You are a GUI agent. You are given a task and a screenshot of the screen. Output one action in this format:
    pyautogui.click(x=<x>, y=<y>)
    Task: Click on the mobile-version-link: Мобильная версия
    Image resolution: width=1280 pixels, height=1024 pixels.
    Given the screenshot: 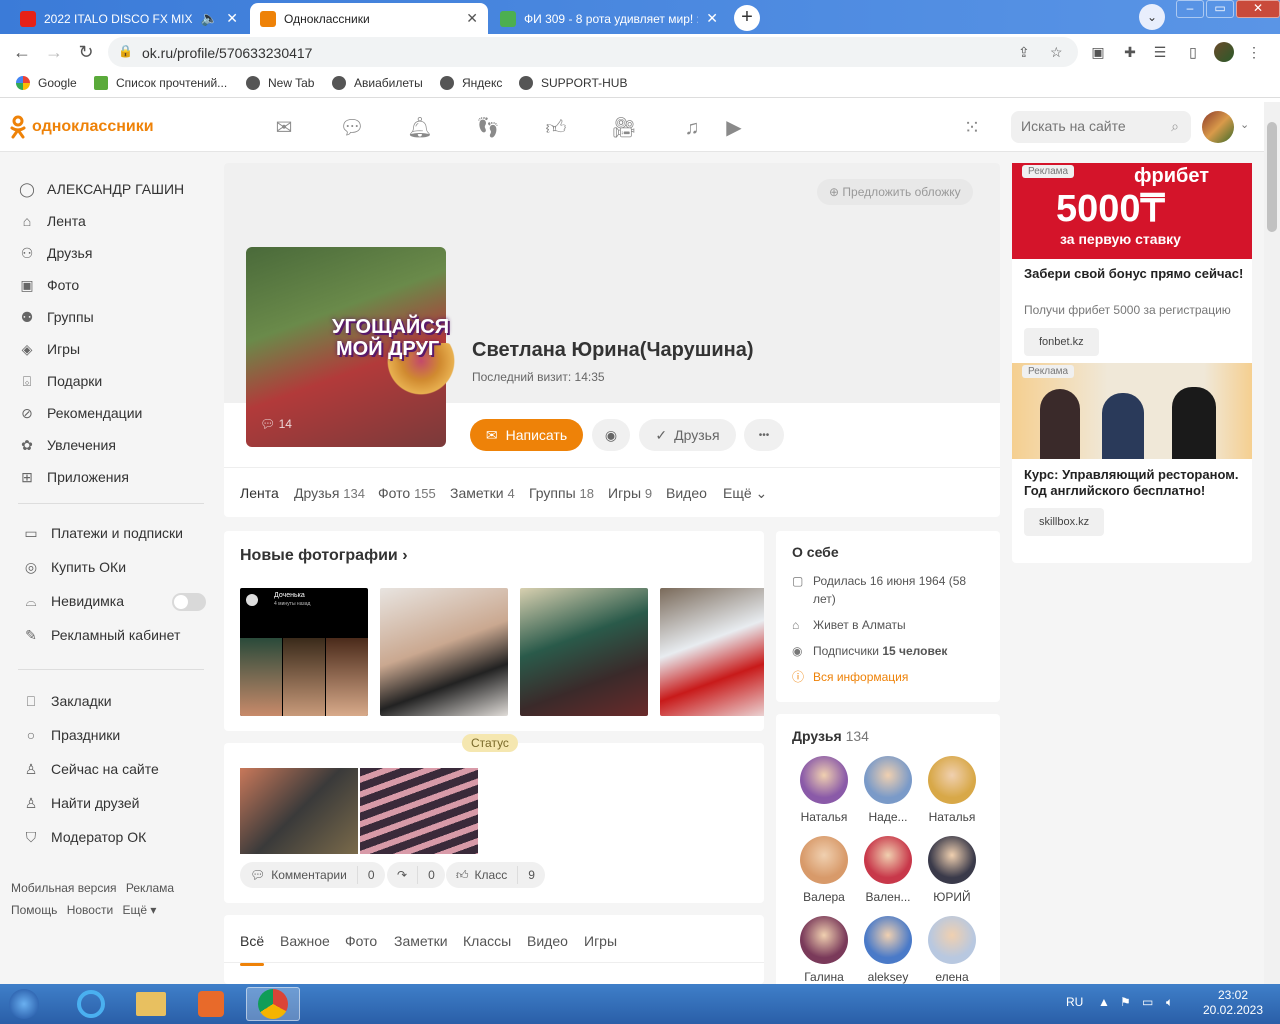 What is the action you would take?
    pyautogui.click(x=64, y=888)
    